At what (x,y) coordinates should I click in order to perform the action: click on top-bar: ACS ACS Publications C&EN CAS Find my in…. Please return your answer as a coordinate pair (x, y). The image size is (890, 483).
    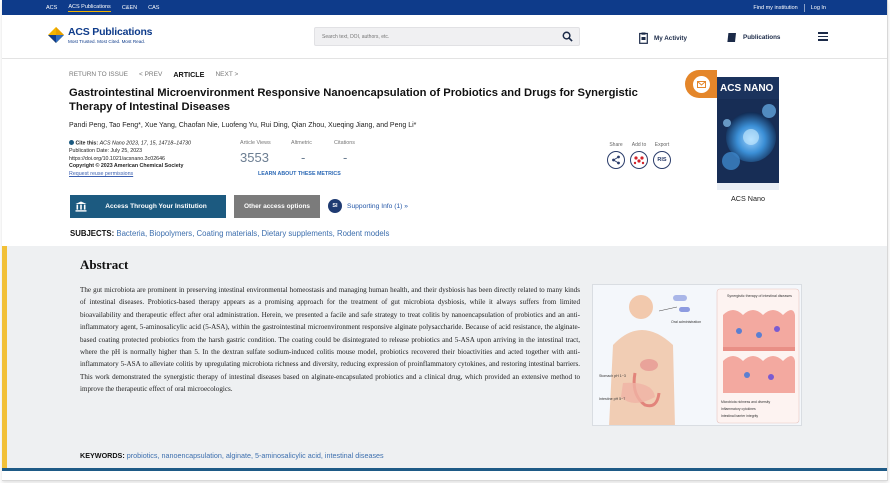
    Looking at the image, I should click on (444, 7).